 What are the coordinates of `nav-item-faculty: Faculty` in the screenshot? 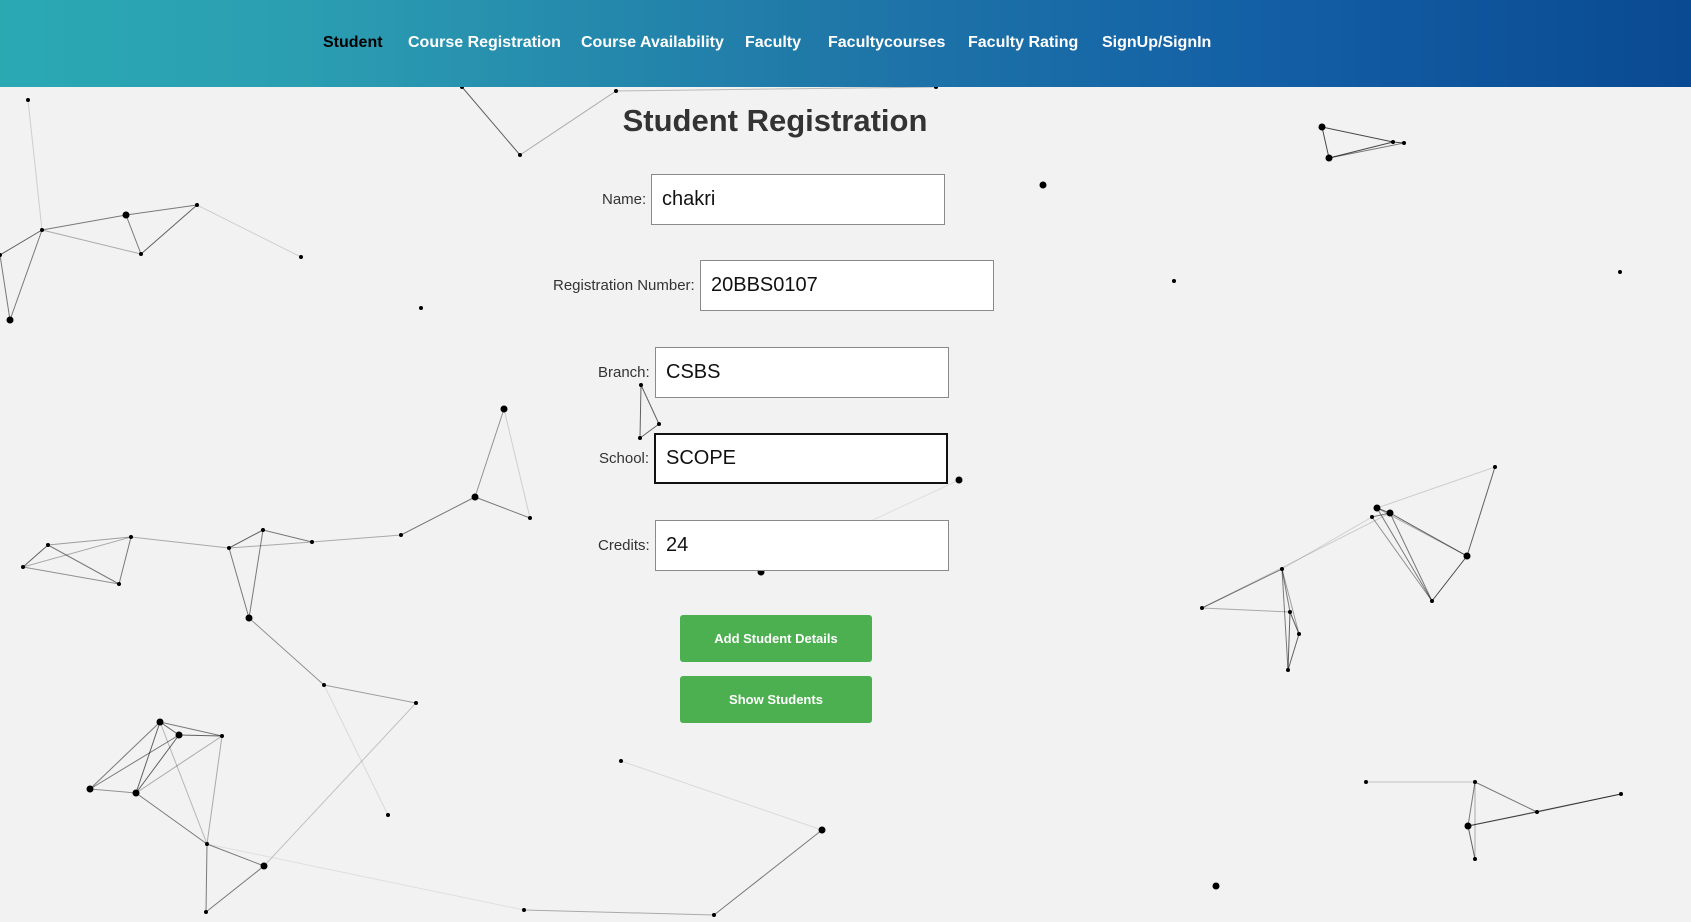 It's located at (773, 43).